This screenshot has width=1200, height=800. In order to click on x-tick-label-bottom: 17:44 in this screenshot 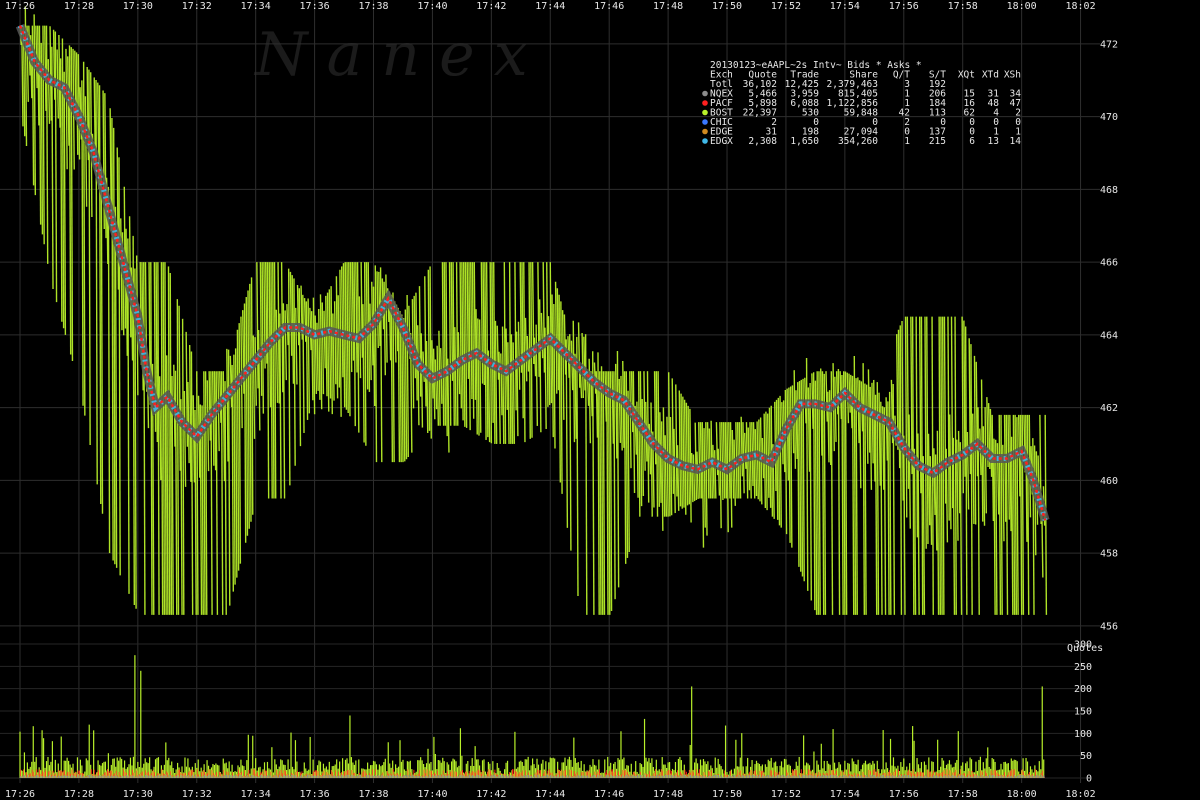, I will do `click(550, 794)`.